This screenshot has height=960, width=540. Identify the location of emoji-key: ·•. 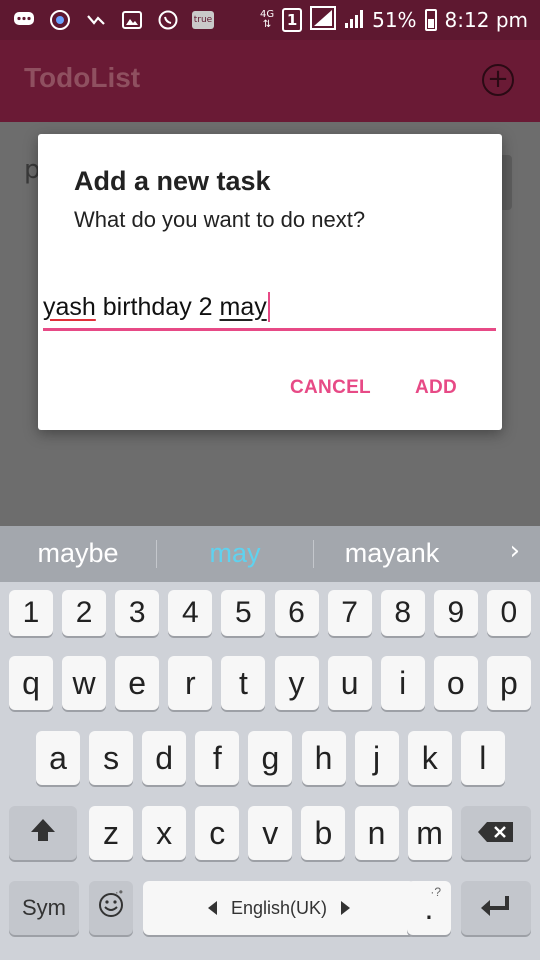
(111, 908).